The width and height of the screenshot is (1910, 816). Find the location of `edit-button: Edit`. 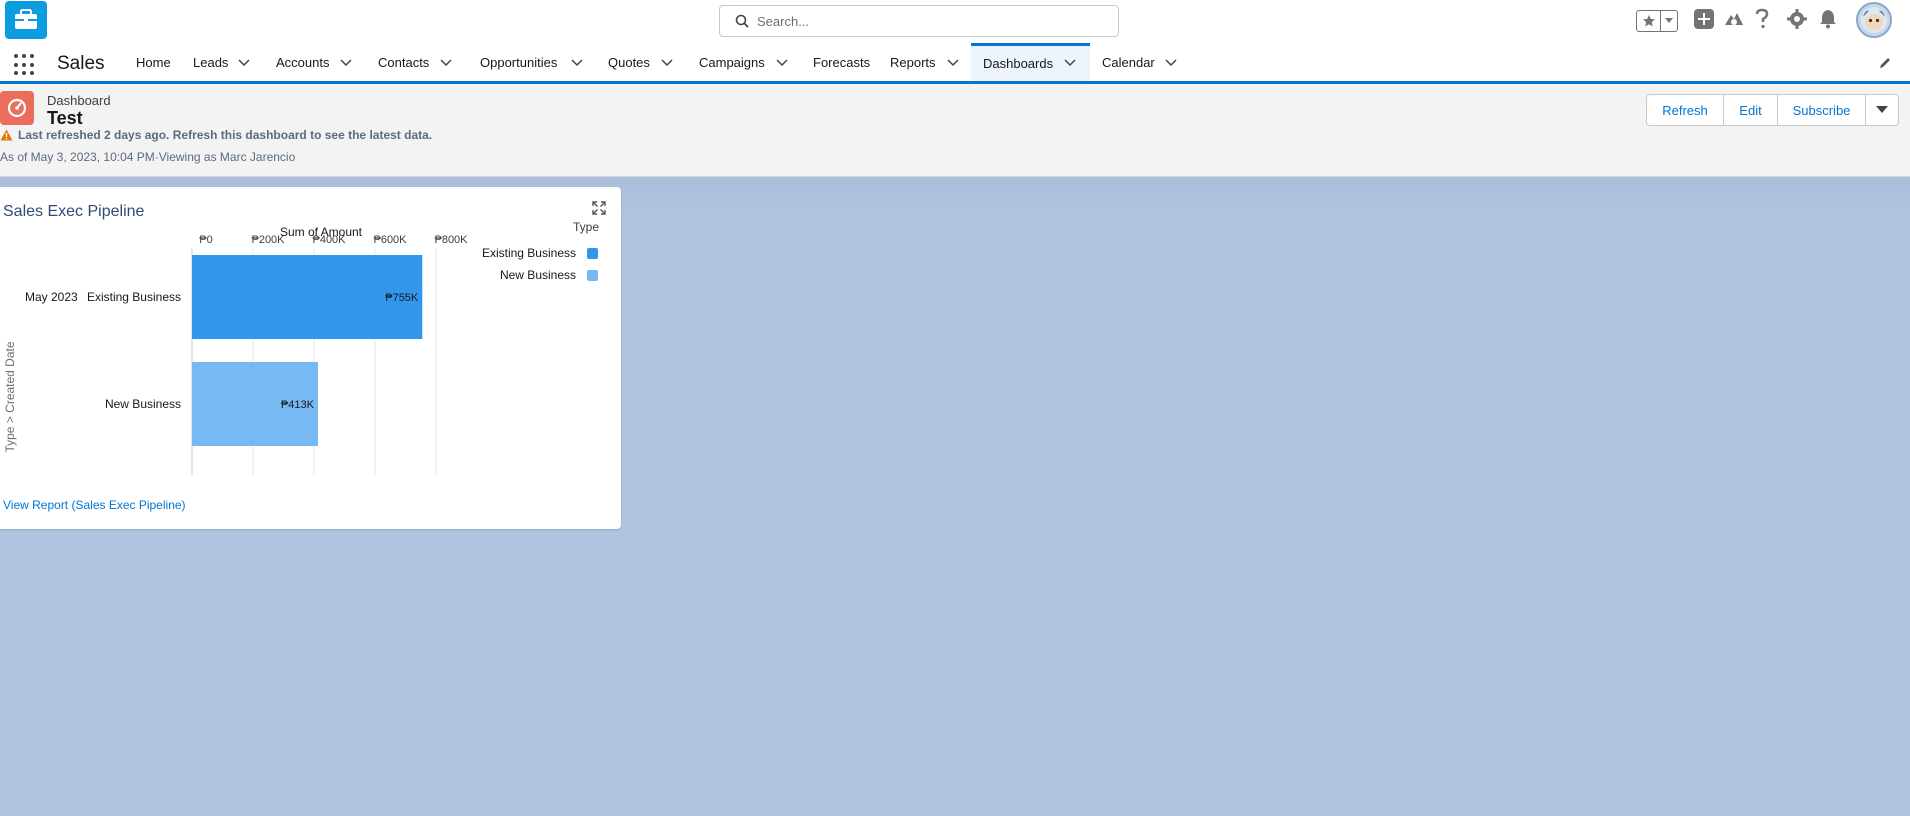

edit-button: Edit is located at coordinates (1751, 110).